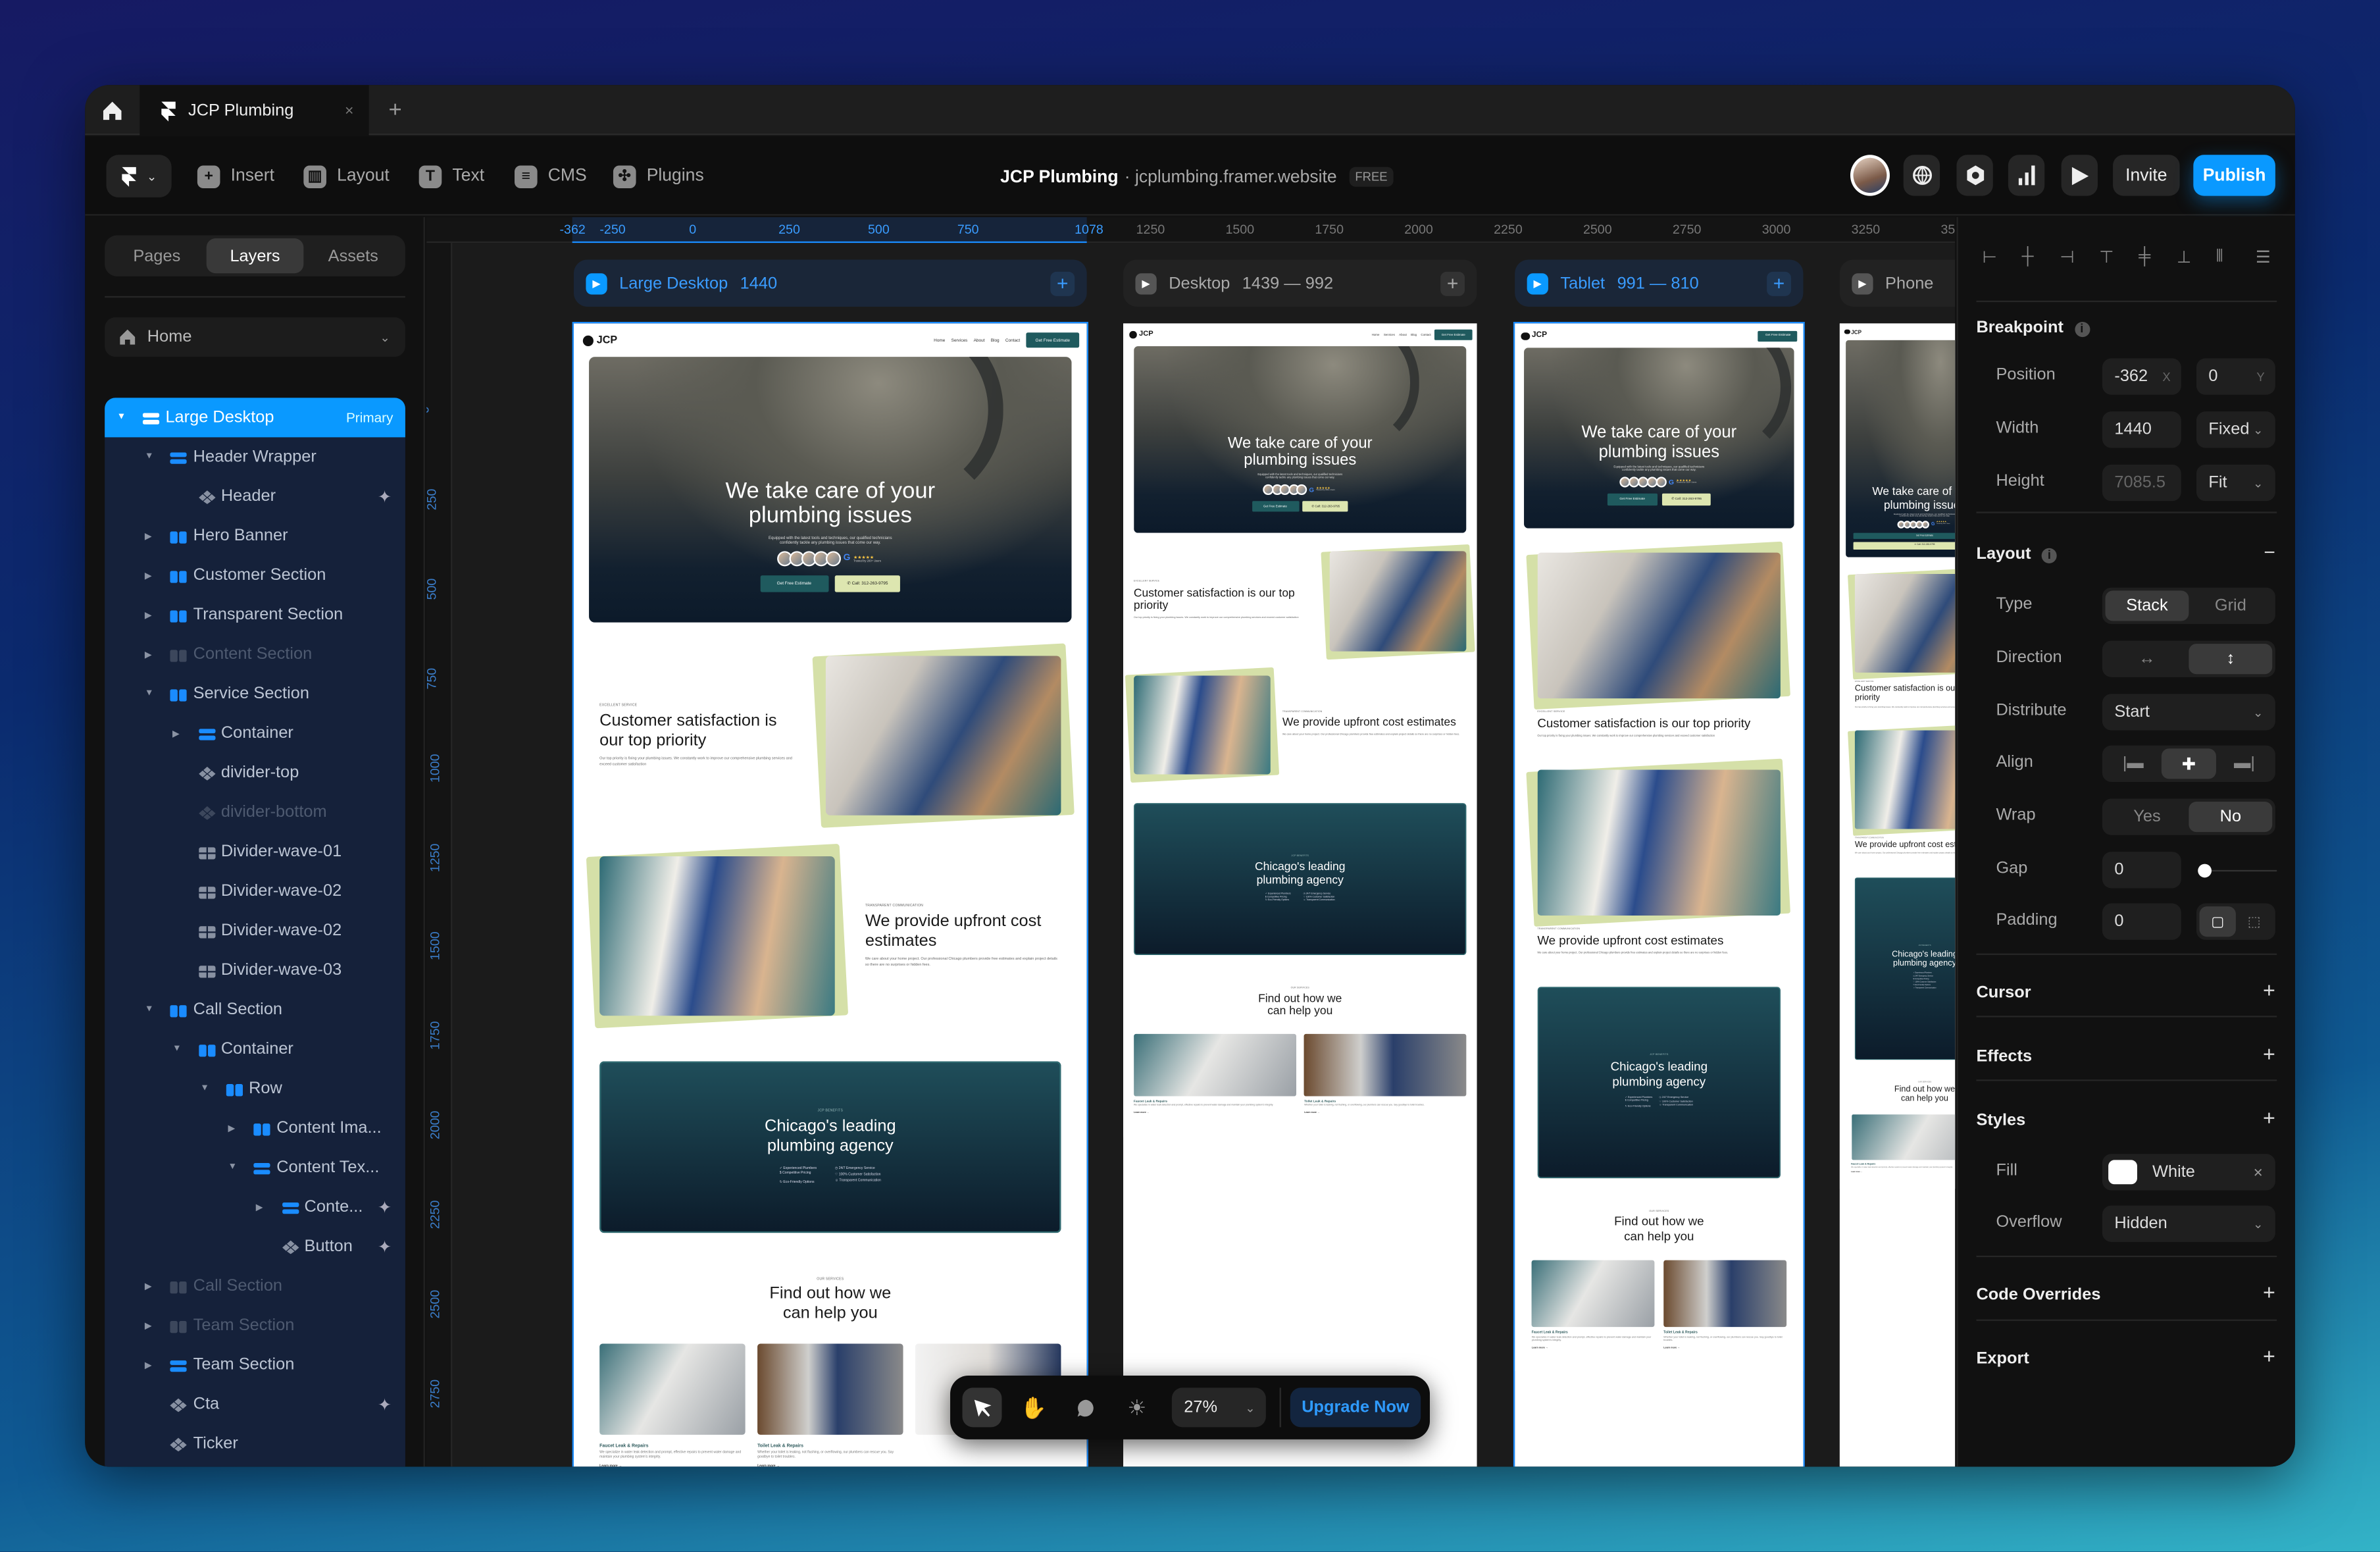 Image resolution: width=2380 pixels, height=1552 pixels. I want to click on align-bottom-icon: ⊥, so click(2186, 257).